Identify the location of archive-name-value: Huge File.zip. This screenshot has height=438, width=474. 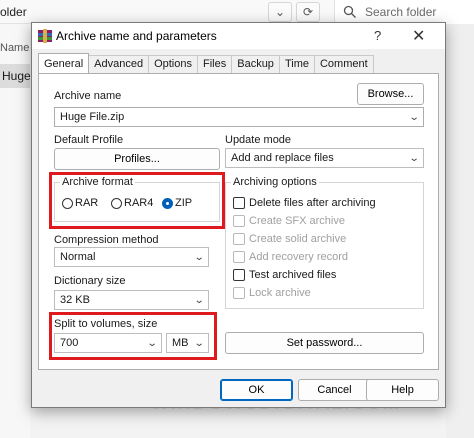
(92, 117).